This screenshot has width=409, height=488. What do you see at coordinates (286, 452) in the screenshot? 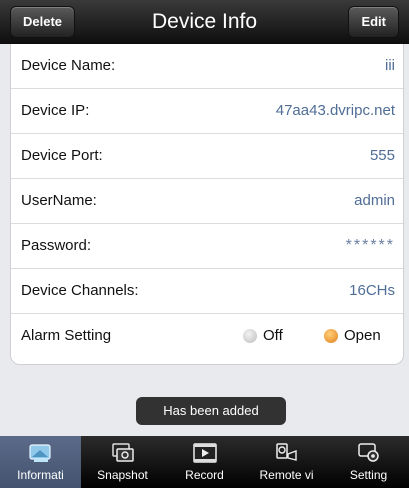
I see `remote-view-icon` at bounding box center [286, 452].